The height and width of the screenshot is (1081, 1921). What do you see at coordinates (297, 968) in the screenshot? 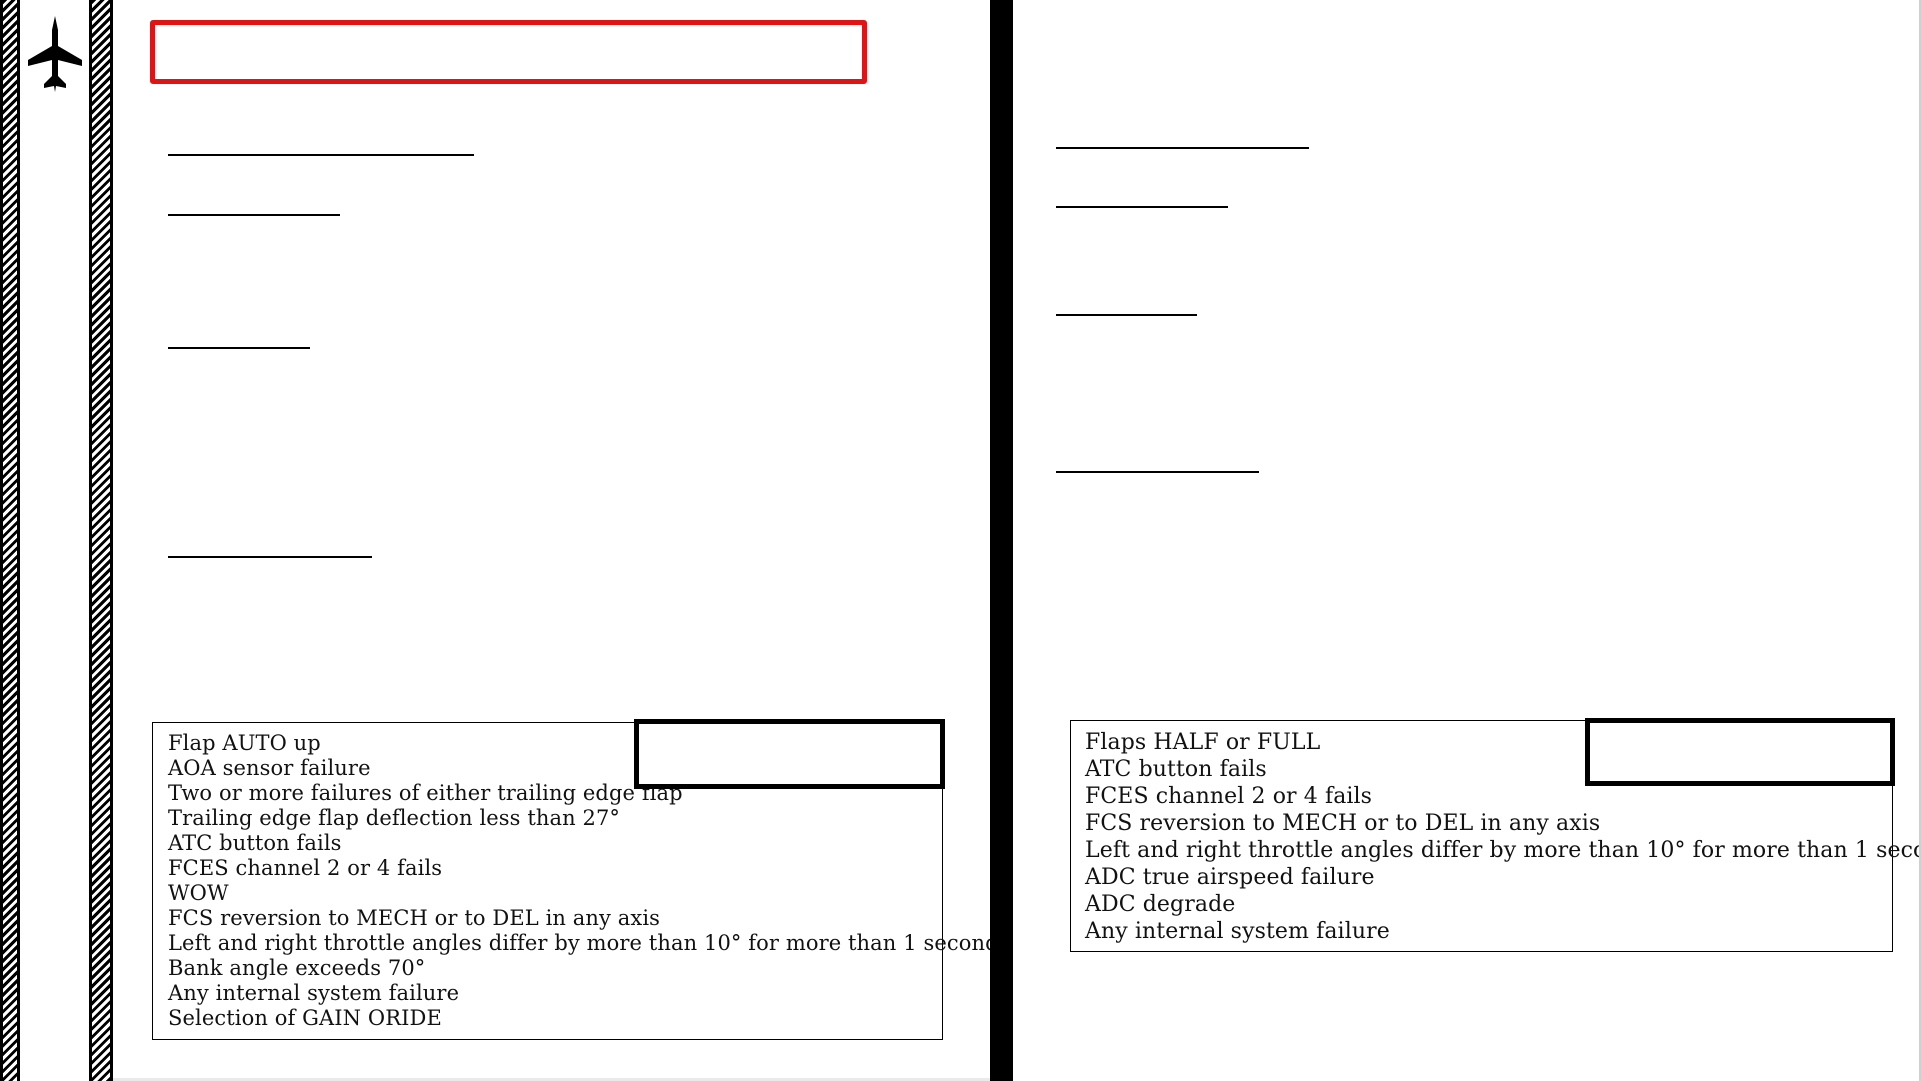
I see `condition-item: Bank angle exceeds 70°` at bounding box center [297, 968].